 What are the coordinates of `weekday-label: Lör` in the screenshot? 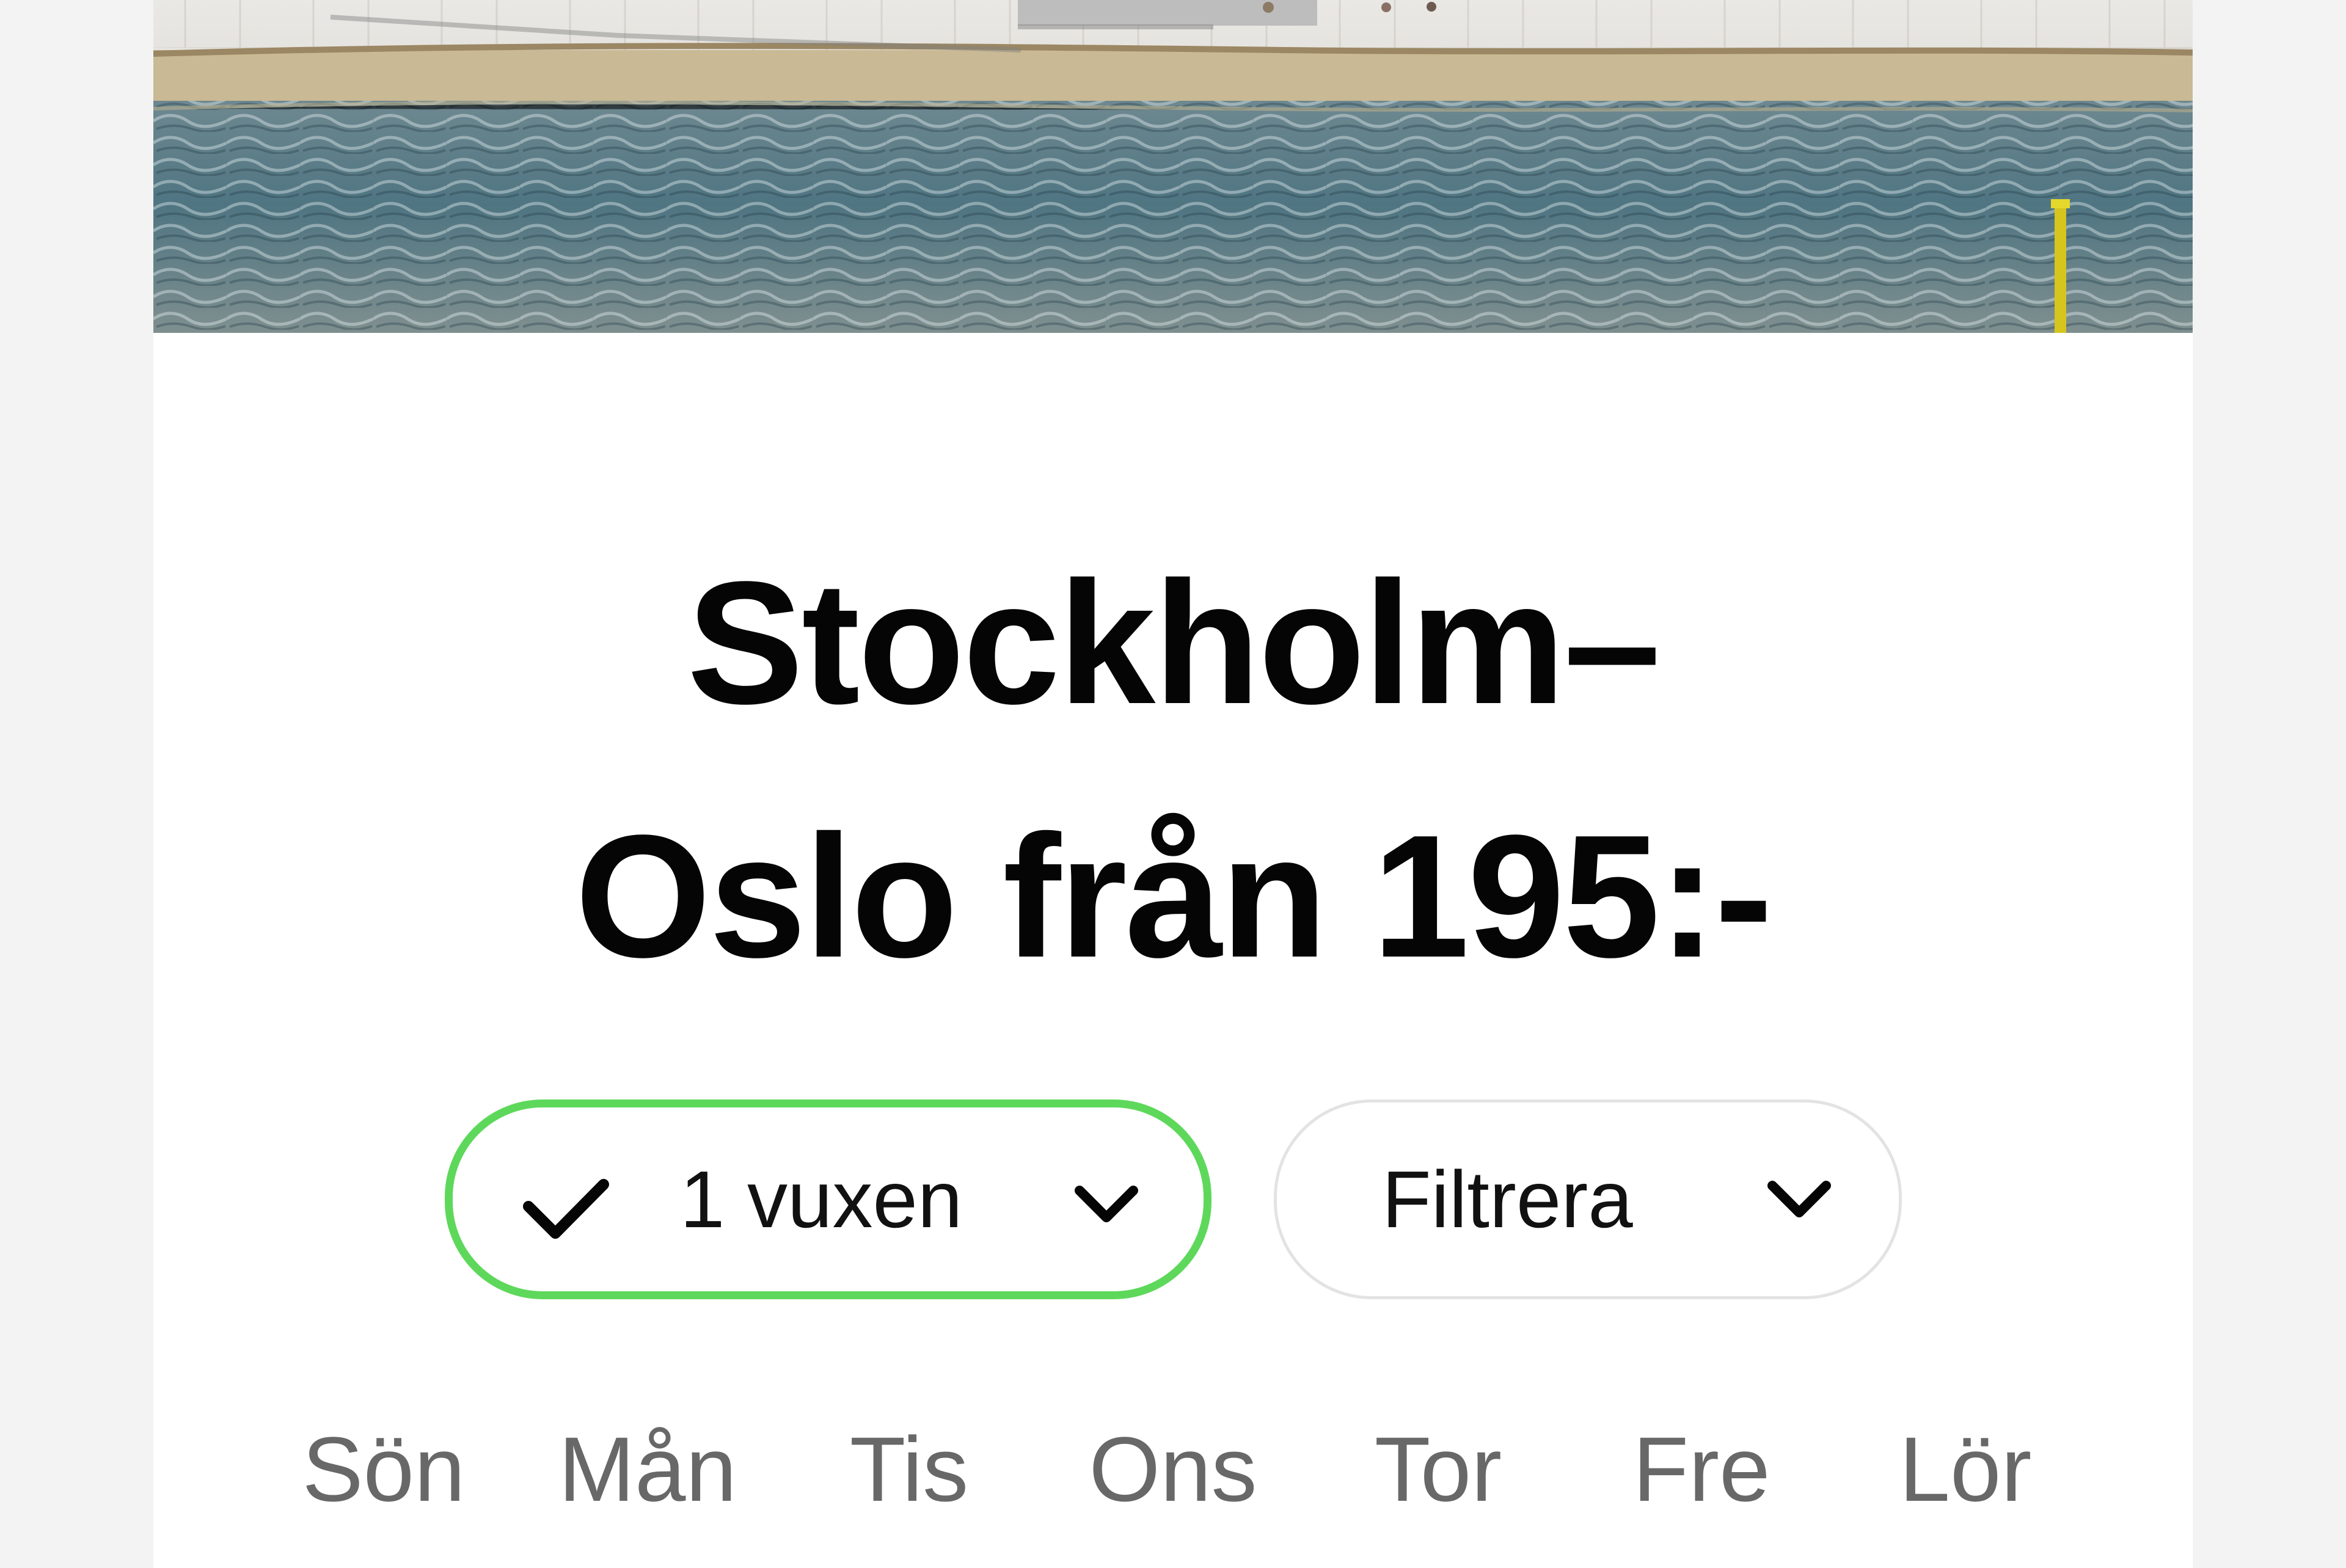 It's located at (1966, 1469).